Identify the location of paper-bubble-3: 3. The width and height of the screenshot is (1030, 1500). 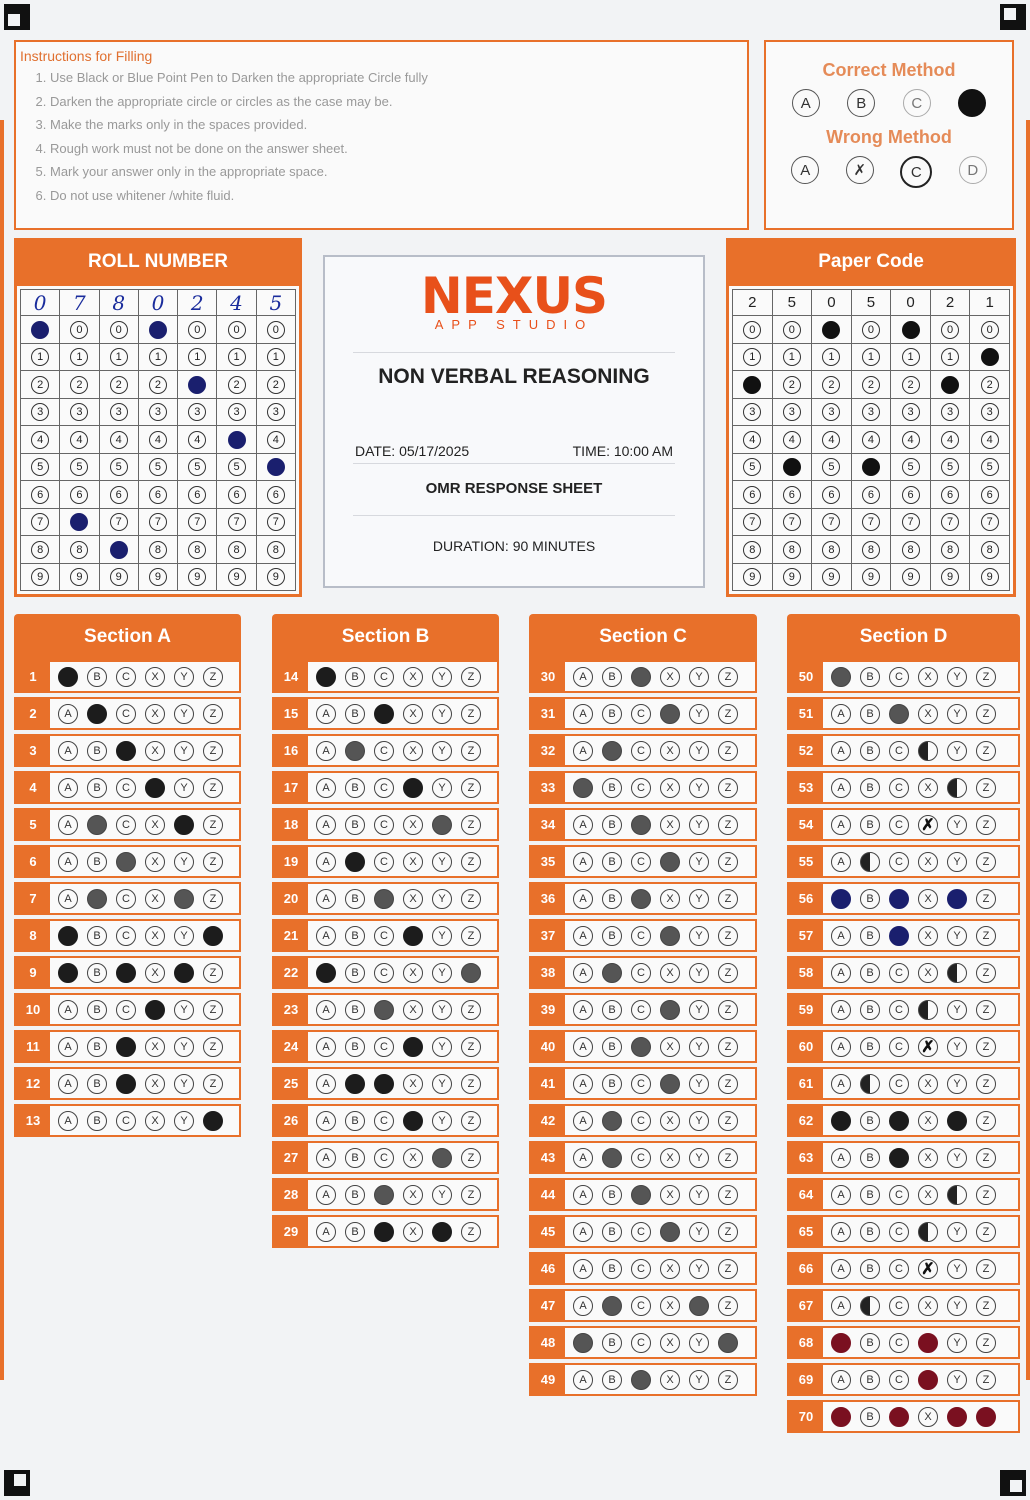
(831, 412).